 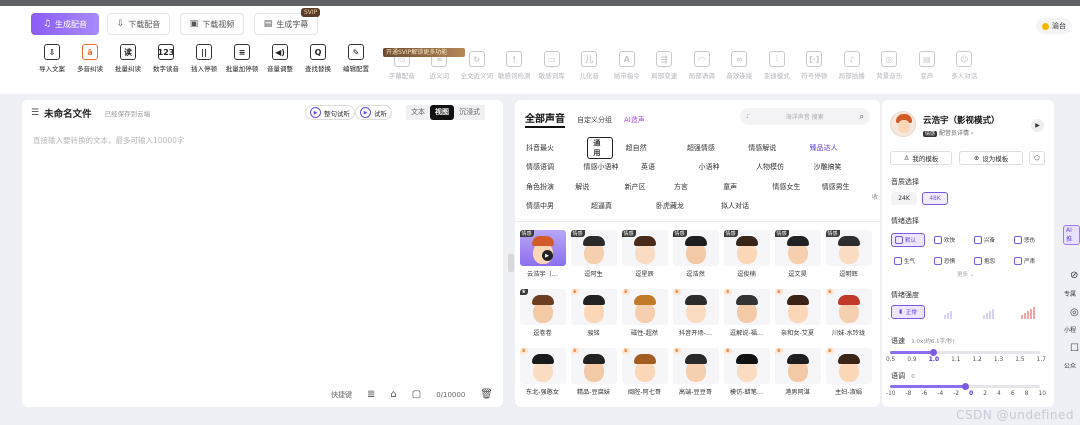 What do you see at coordinates (371, 394) in the screenshot?
I see `list-icon: ≣` at bounding box center [371, 394].